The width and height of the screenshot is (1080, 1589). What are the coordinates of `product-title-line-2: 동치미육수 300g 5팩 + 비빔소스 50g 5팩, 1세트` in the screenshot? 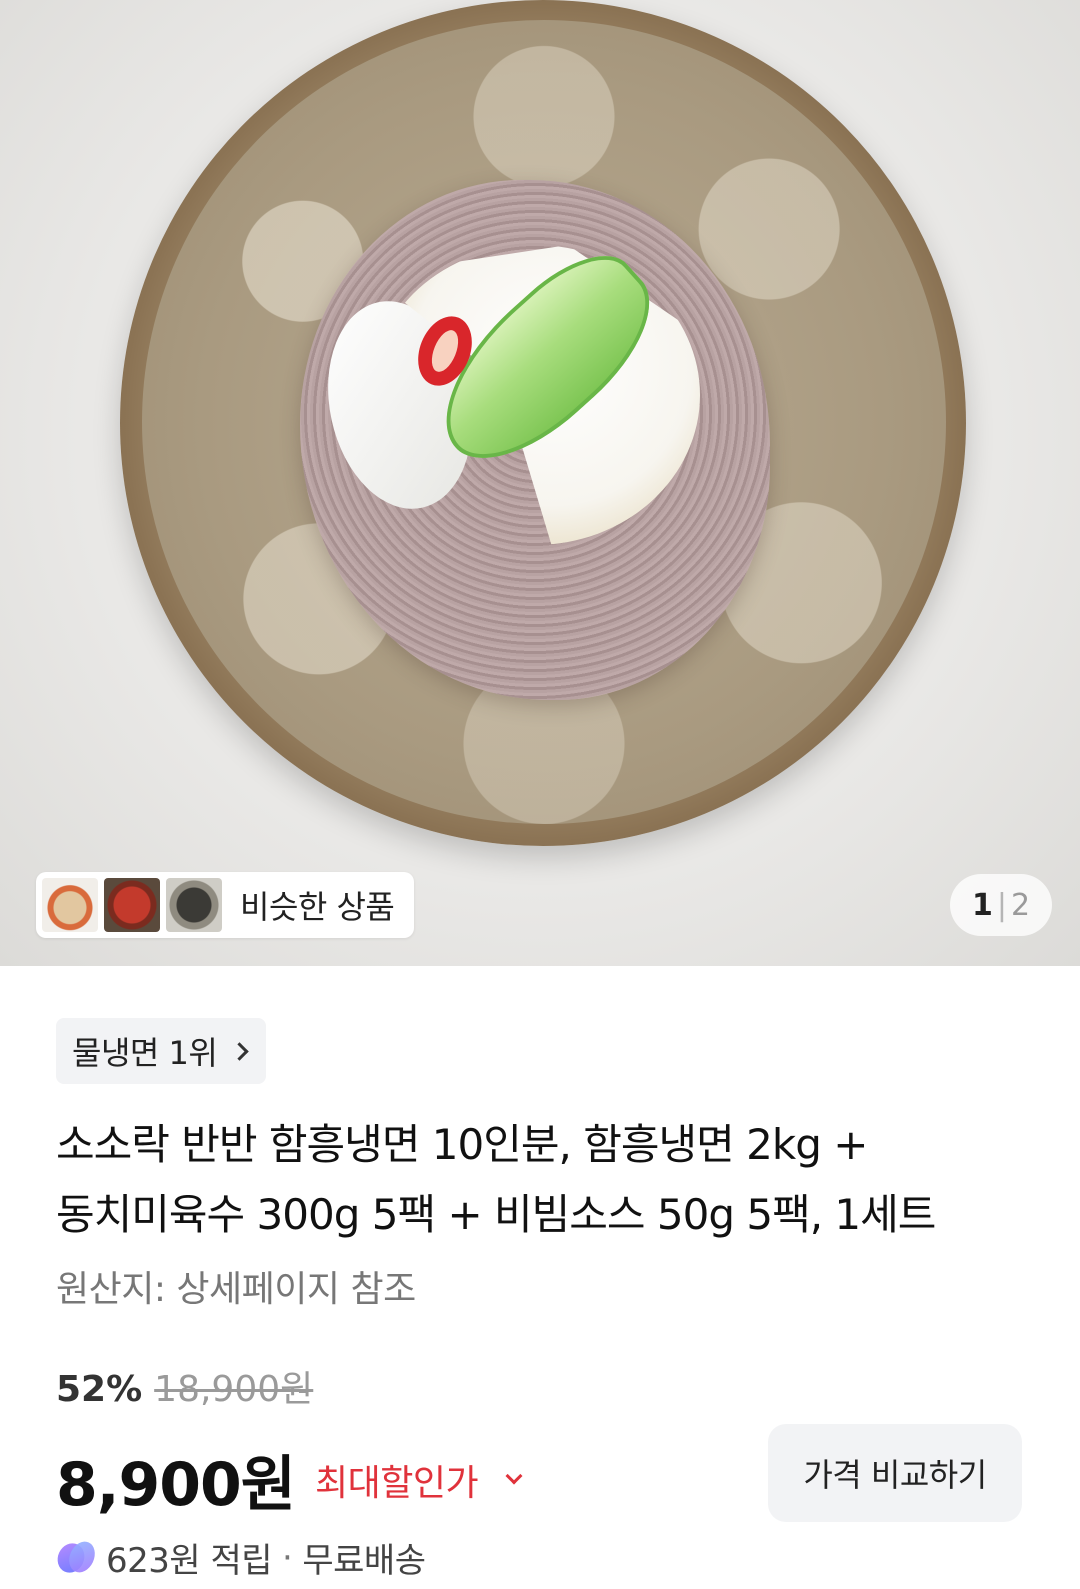 It's located at (496, 1214).